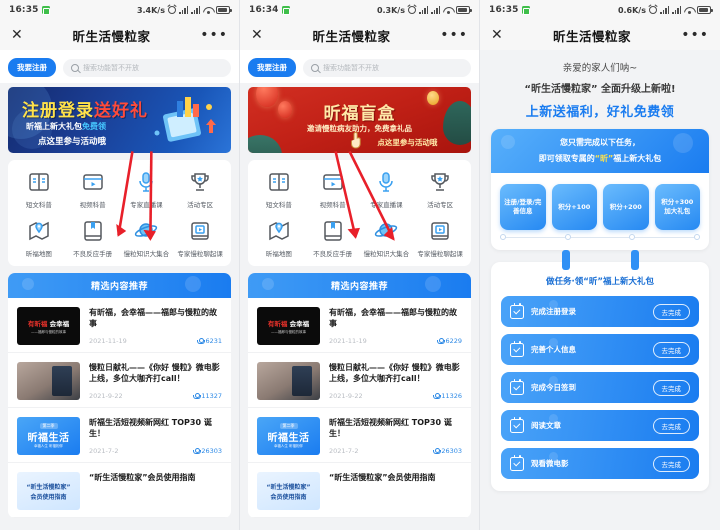  What do you see at coordinates (591, 36) in the screenshot?
I see `page-title: 昕生活慢粒家` at bounding box center [591, 36].